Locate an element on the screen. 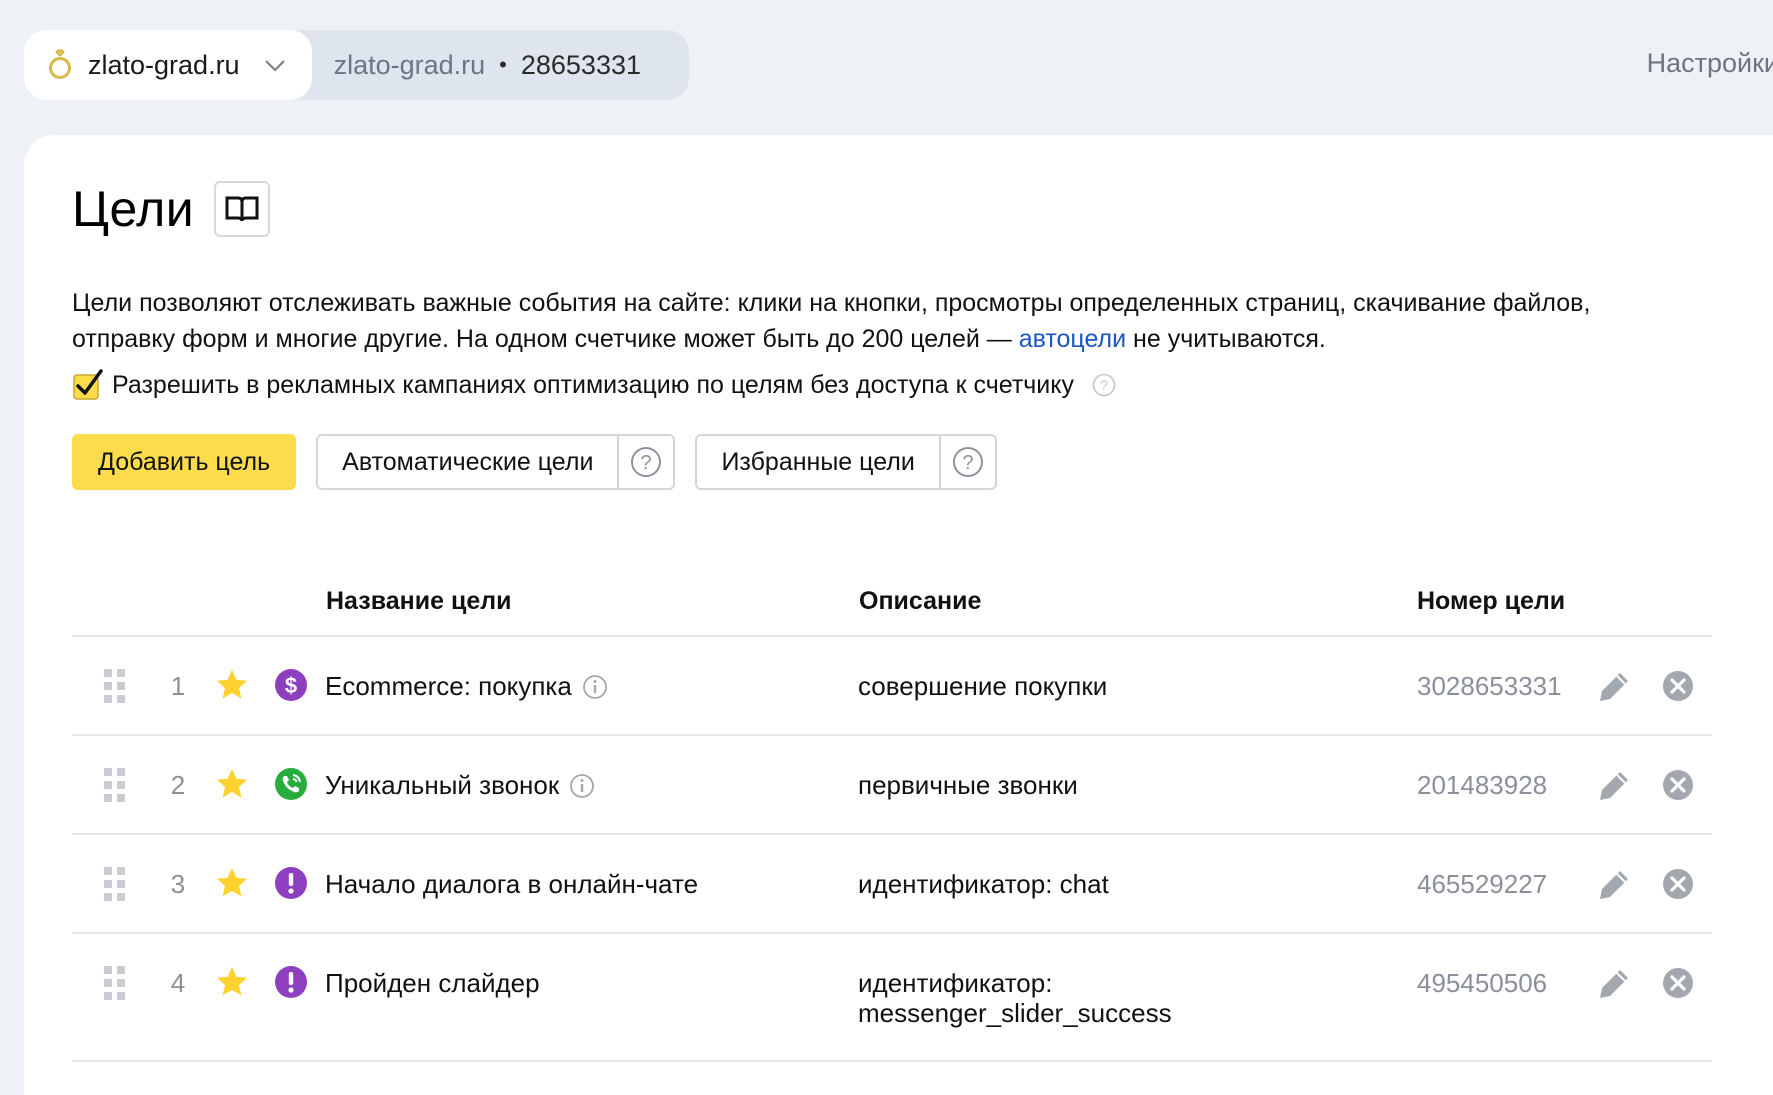  counter-info: zlato-grad.ru • 28653331 is located at coordinates (500, 65).